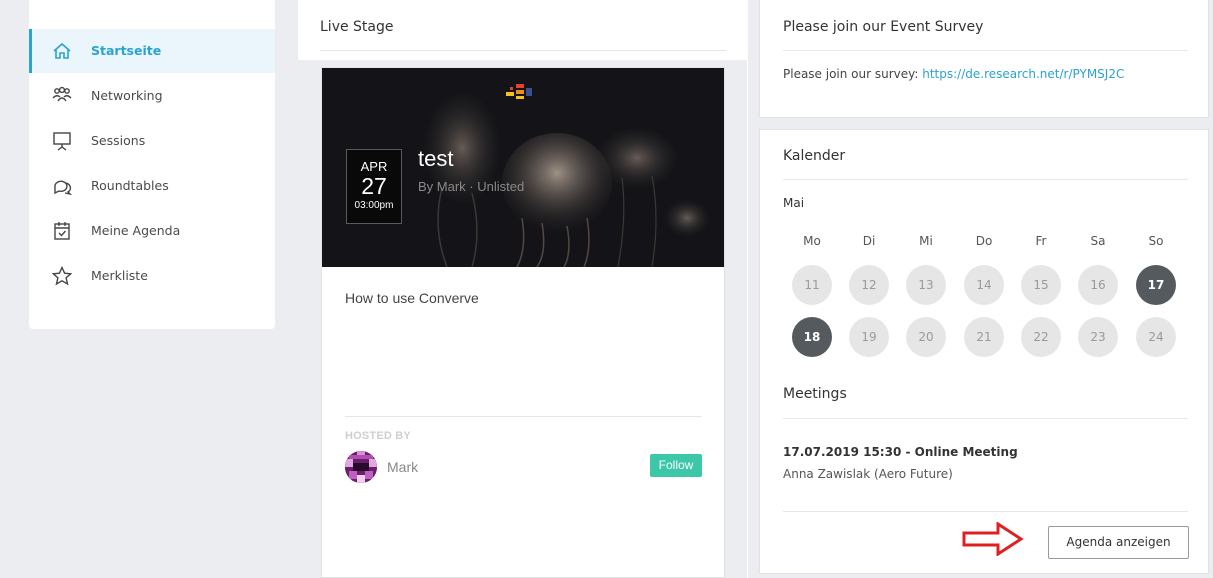 This screenshot has height=578, width=1213. What do you see at coordinates (812, 285) in the screenshot?
I see `calendar-day: 11` at bounding box center [812, 285].